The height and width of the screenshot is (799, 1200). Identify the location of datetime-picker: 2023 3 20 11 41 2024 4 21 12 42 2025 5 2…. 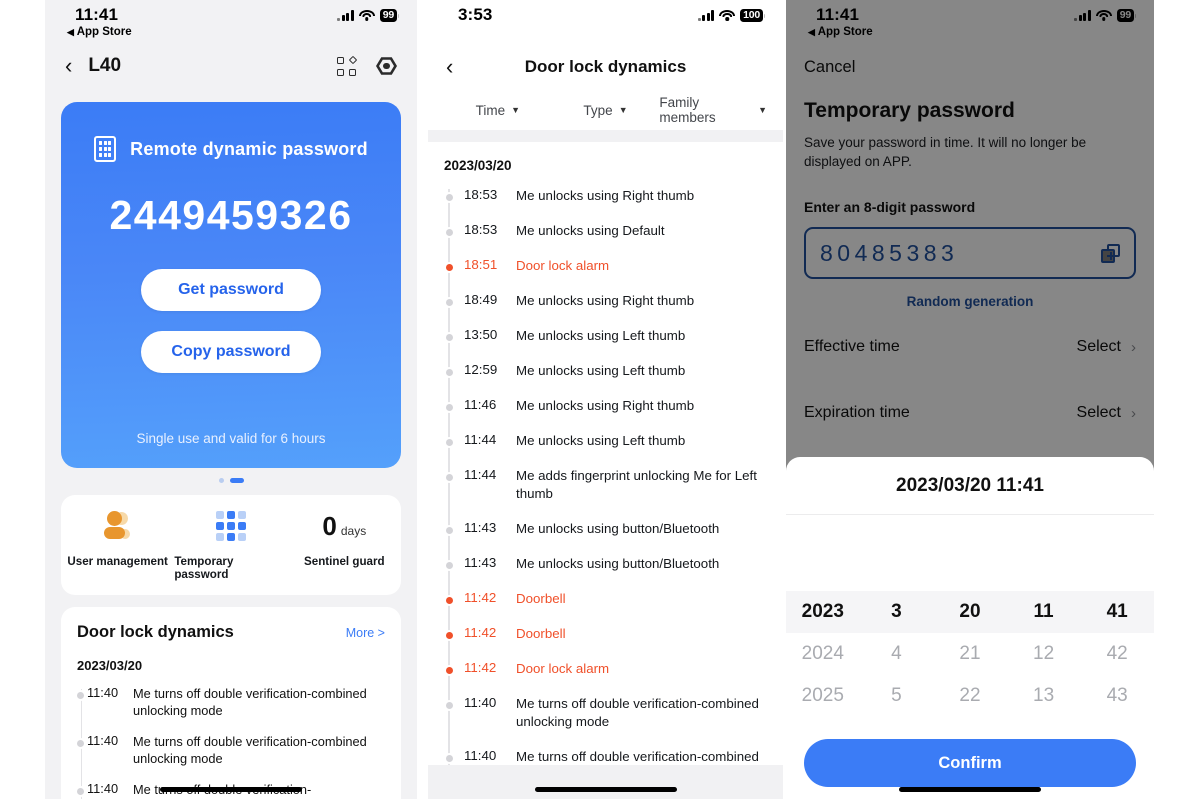
(970, 654).